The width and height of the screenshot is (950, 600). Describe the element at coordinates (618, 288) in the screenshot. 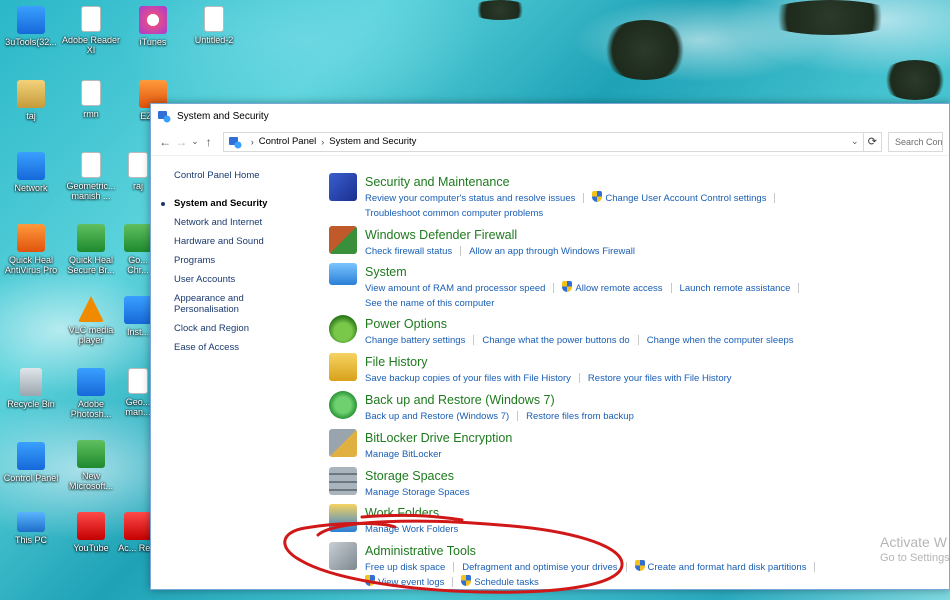

I see `link-allow-remote: Allow remote access` at that location.